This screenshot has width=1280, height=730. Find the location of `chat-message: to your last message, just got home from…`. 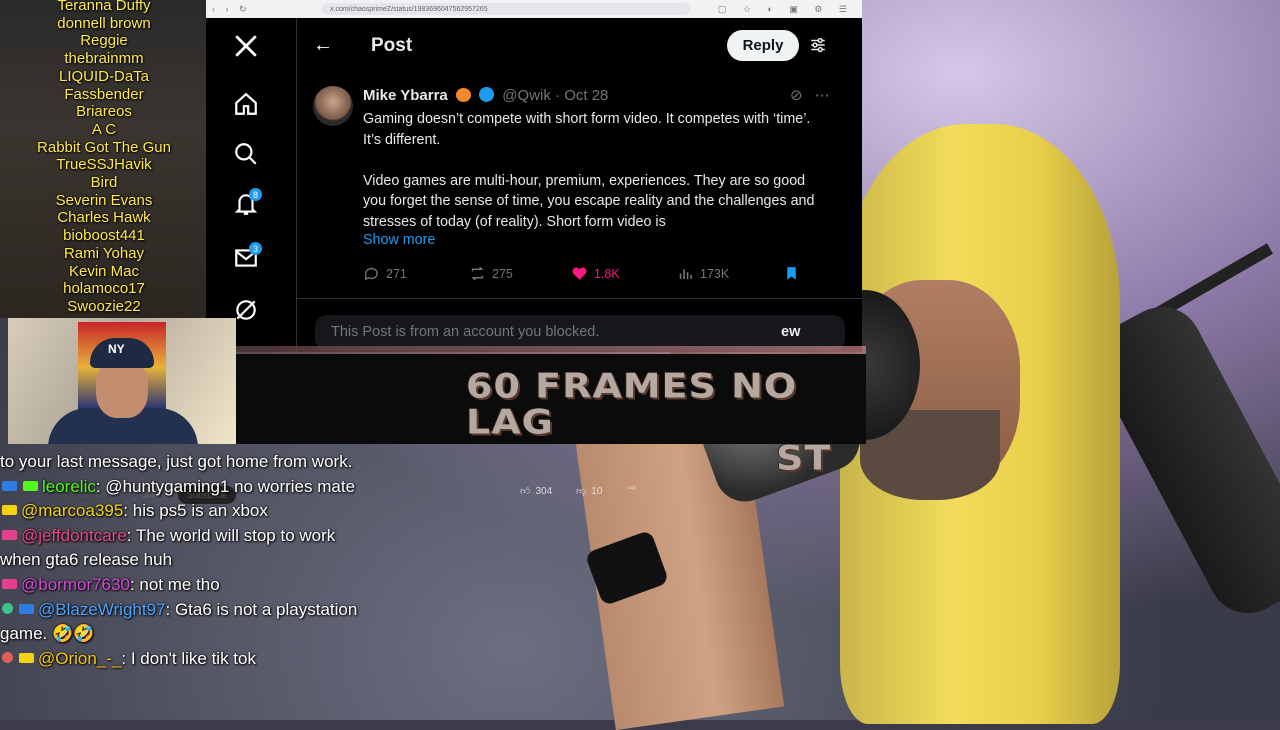

chat-message: to your last message, just got home from… is located at coordinates (181, 462).